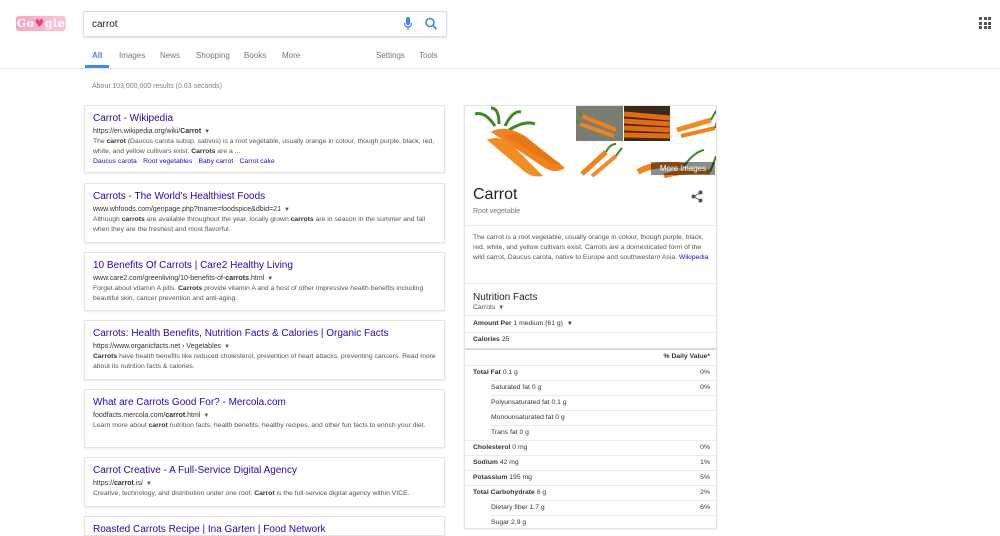 The height and width of the screenshot is (536, 1000). What do you see at coordinates (529, 402) in the screenshot?
I see `nutrition-row: Polyunsaturated fat 0.1 g` at bounding box center [529, 402].